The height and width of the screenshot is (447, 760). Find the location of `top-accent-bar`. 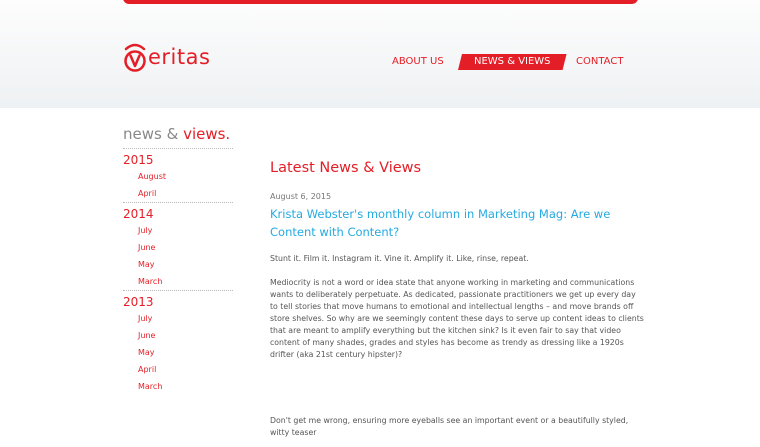

top-accent-bar is located at coordinates (380, 2).